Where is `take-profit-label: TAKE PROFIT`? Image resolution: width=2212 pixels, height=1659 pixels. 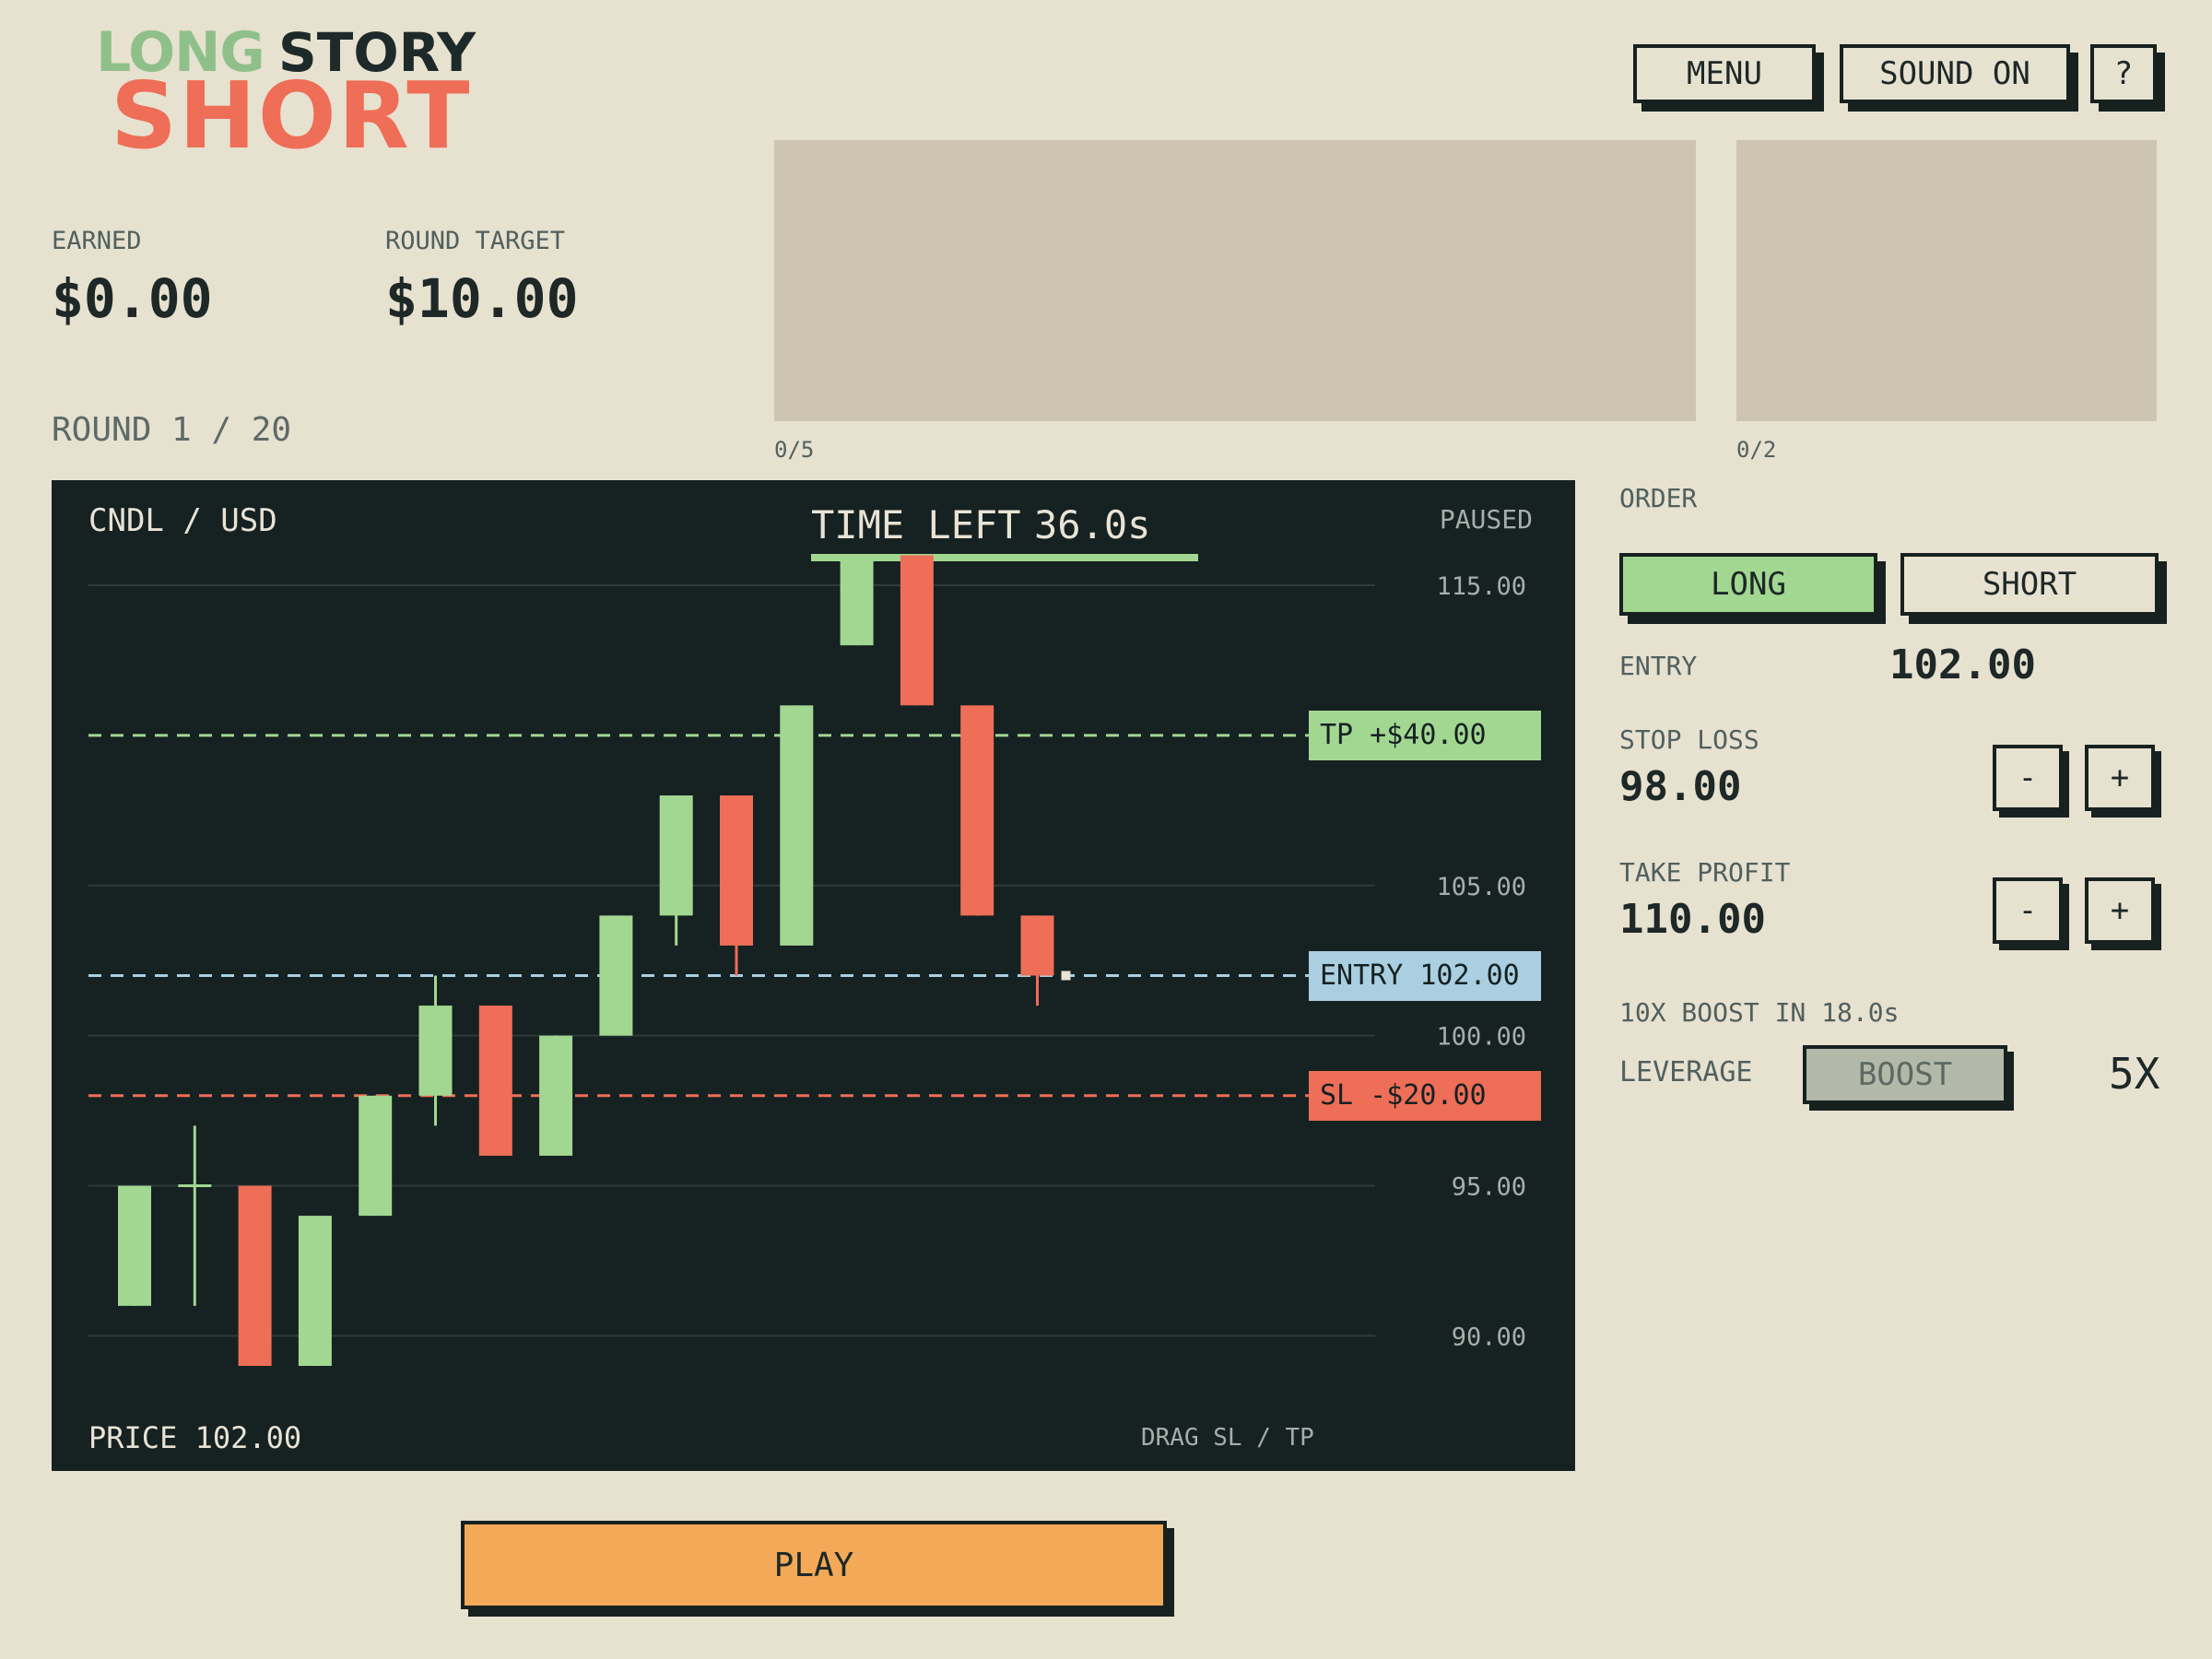 take-profit-label: TAKE PROFIT is located at coordinates (1705, 872).